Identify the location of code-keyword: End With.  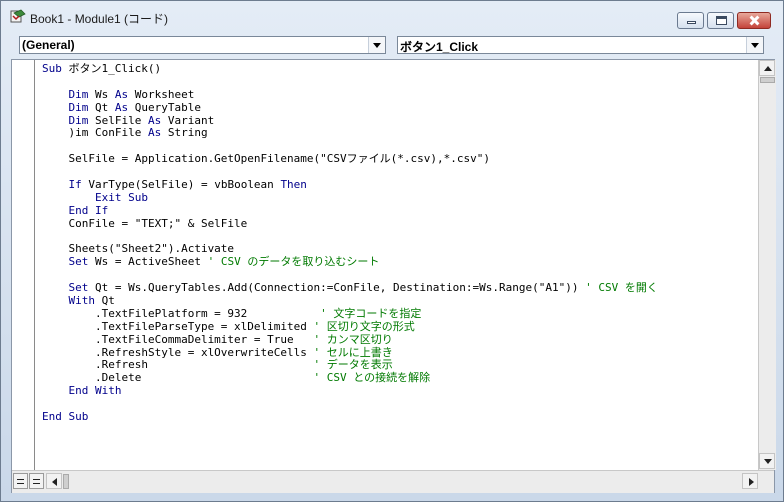
(95, 391).